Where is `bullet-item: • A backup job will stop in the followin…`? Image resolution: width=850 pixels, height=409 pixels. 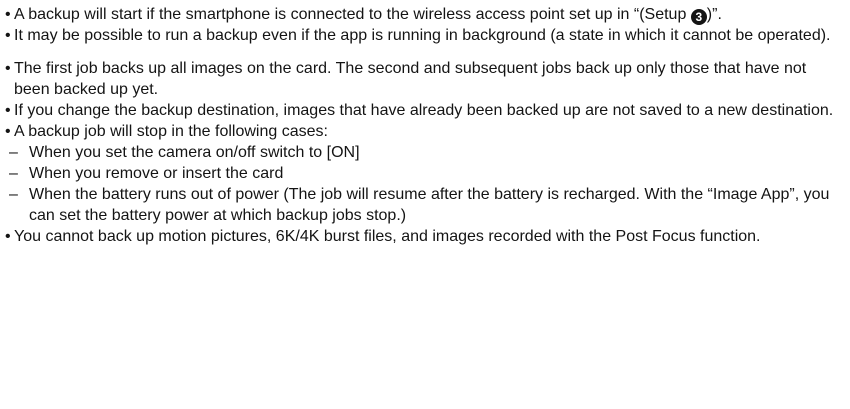
bullet-item: • A backup job will stop in the followin… is located at coordinates (425, 131).